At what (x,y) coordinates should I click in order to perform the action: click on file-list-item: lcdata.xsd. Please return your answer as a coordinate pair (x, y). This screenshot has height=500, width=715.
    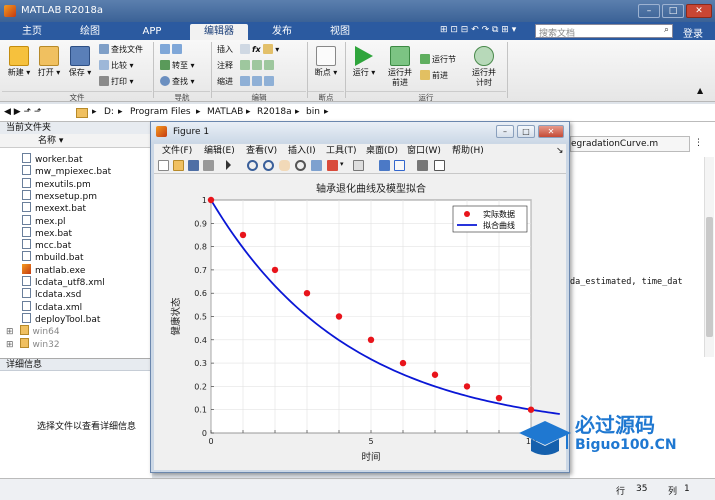
    Looking at the image, I should click on (75, 294).